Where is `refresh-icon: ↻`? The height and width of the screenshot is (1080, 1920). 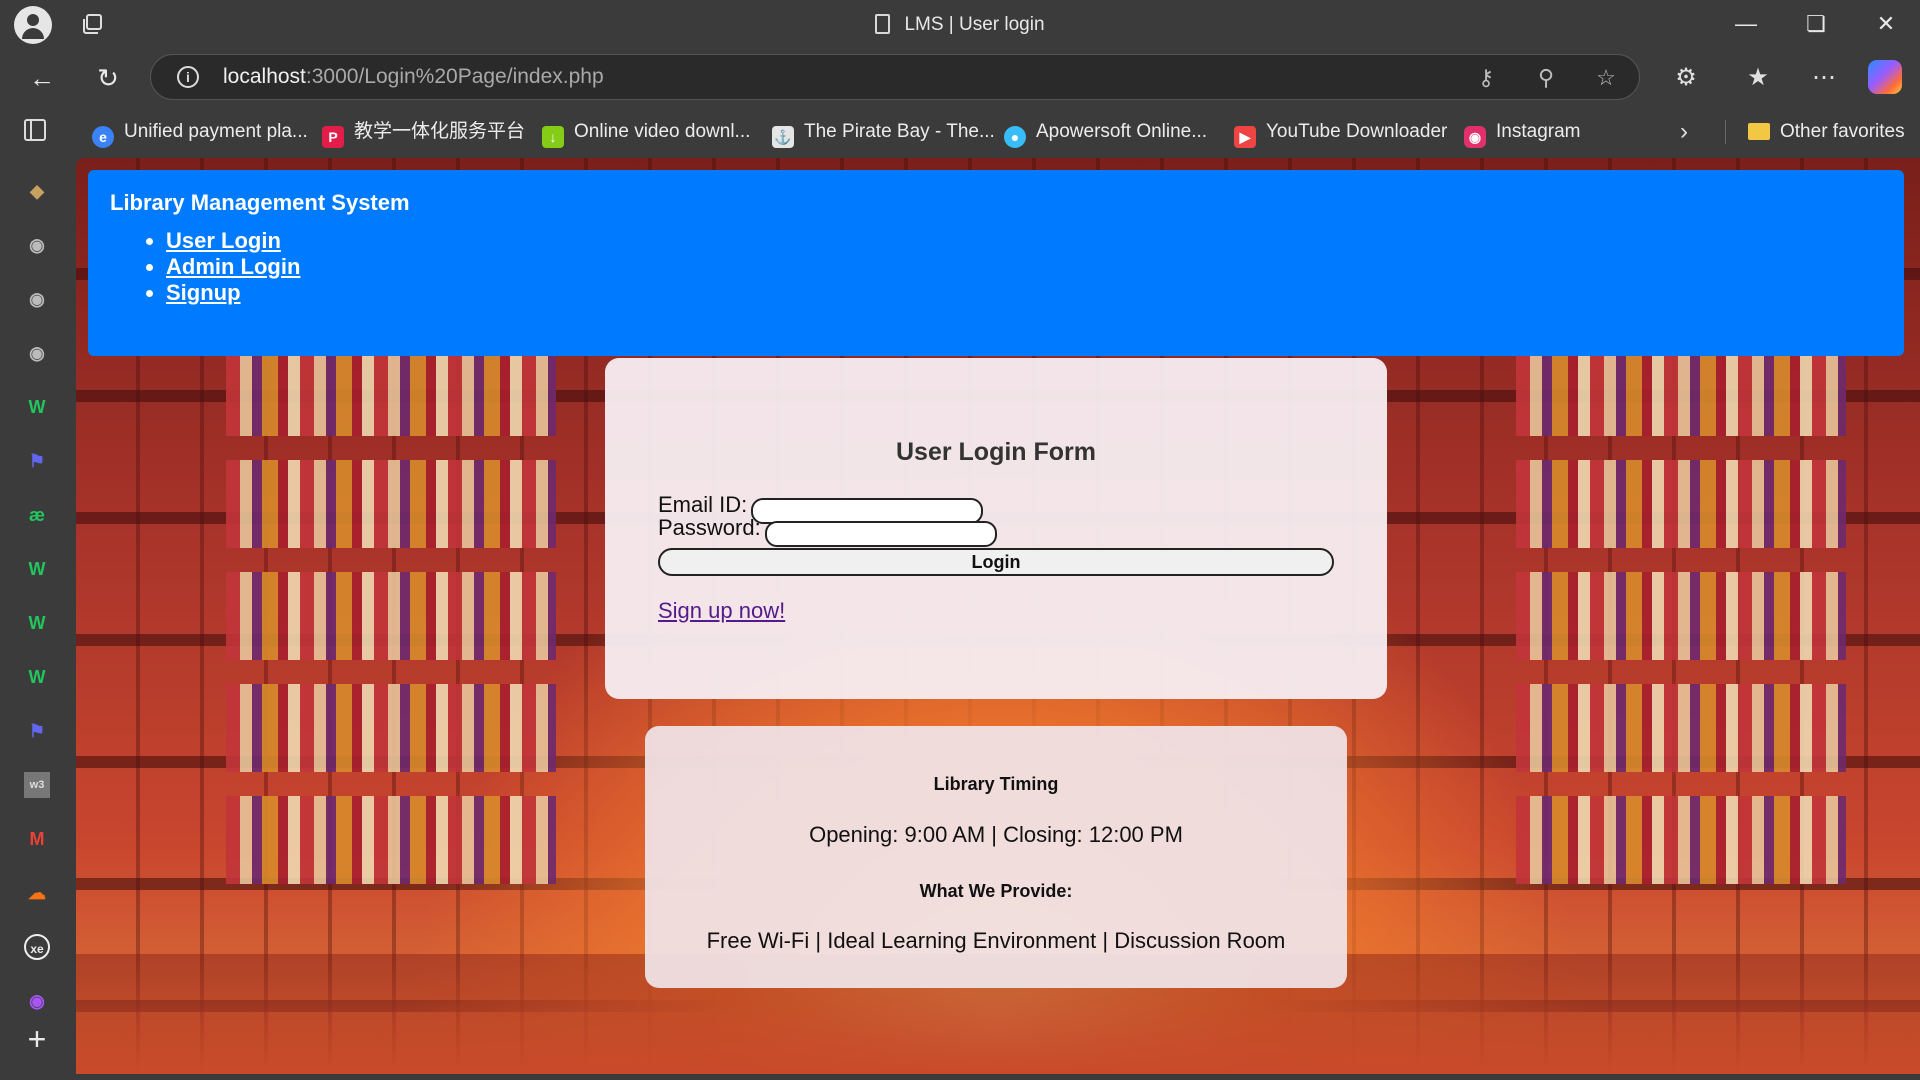
refresh-icon: ↻ is located at coordinates (108, 78).